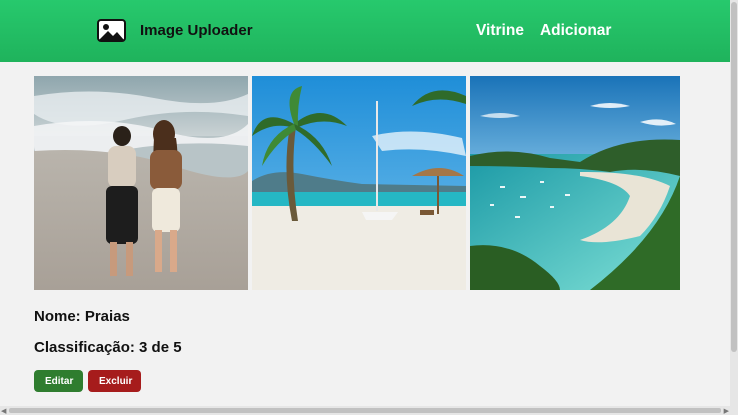 The height and width of the screenshot is (415, 738). I want to click on image-icon, so click(111, 30).